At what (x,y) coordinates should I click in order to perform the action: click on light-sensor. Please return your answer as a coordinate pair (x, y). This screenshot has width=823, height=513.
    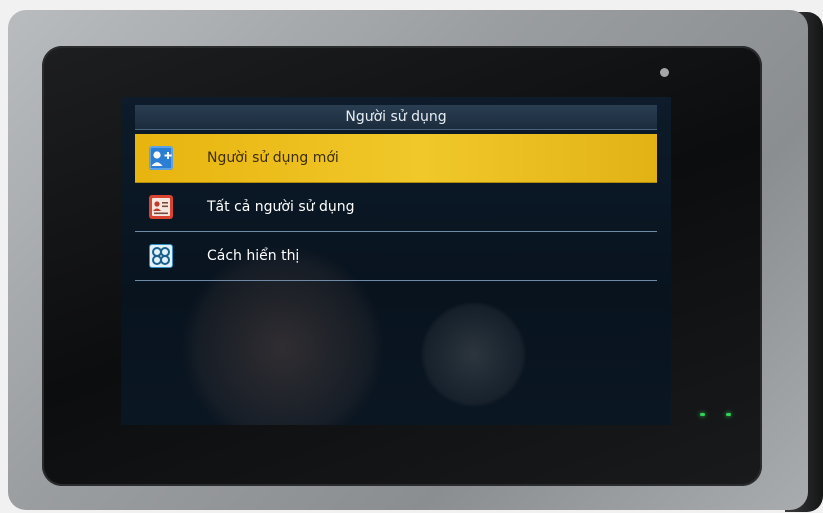
    Looking at the image, I should click on (664, 72).